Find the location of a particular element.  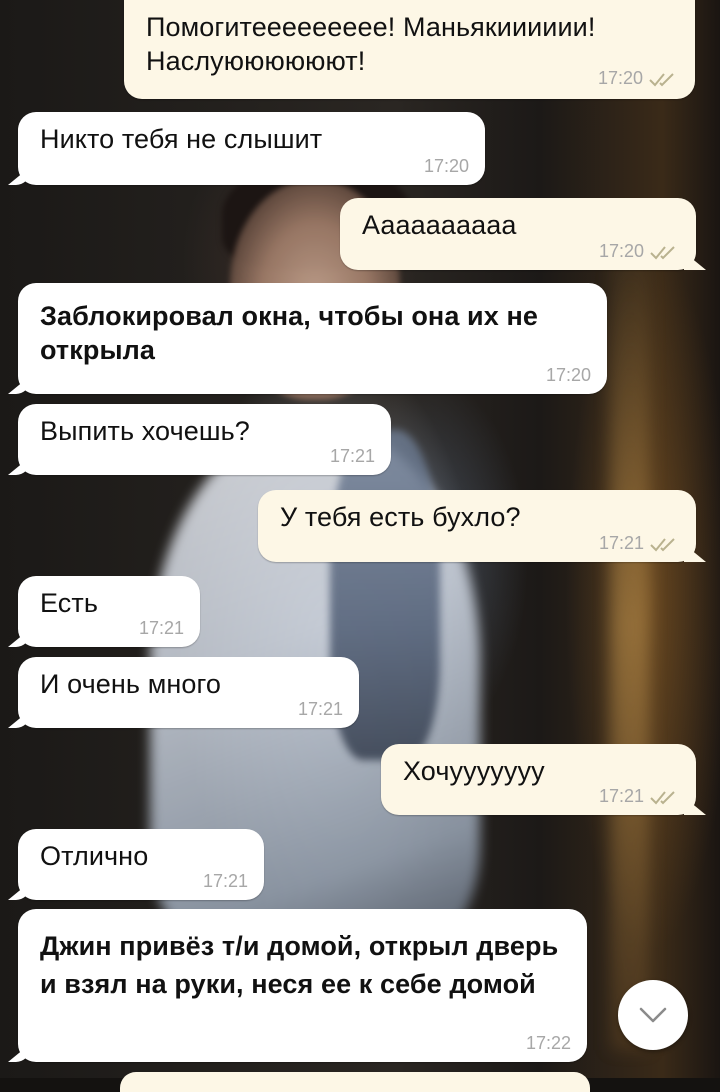

message-outgoing: Хочууууууу 17:21 is located at coordinates (538, 779).